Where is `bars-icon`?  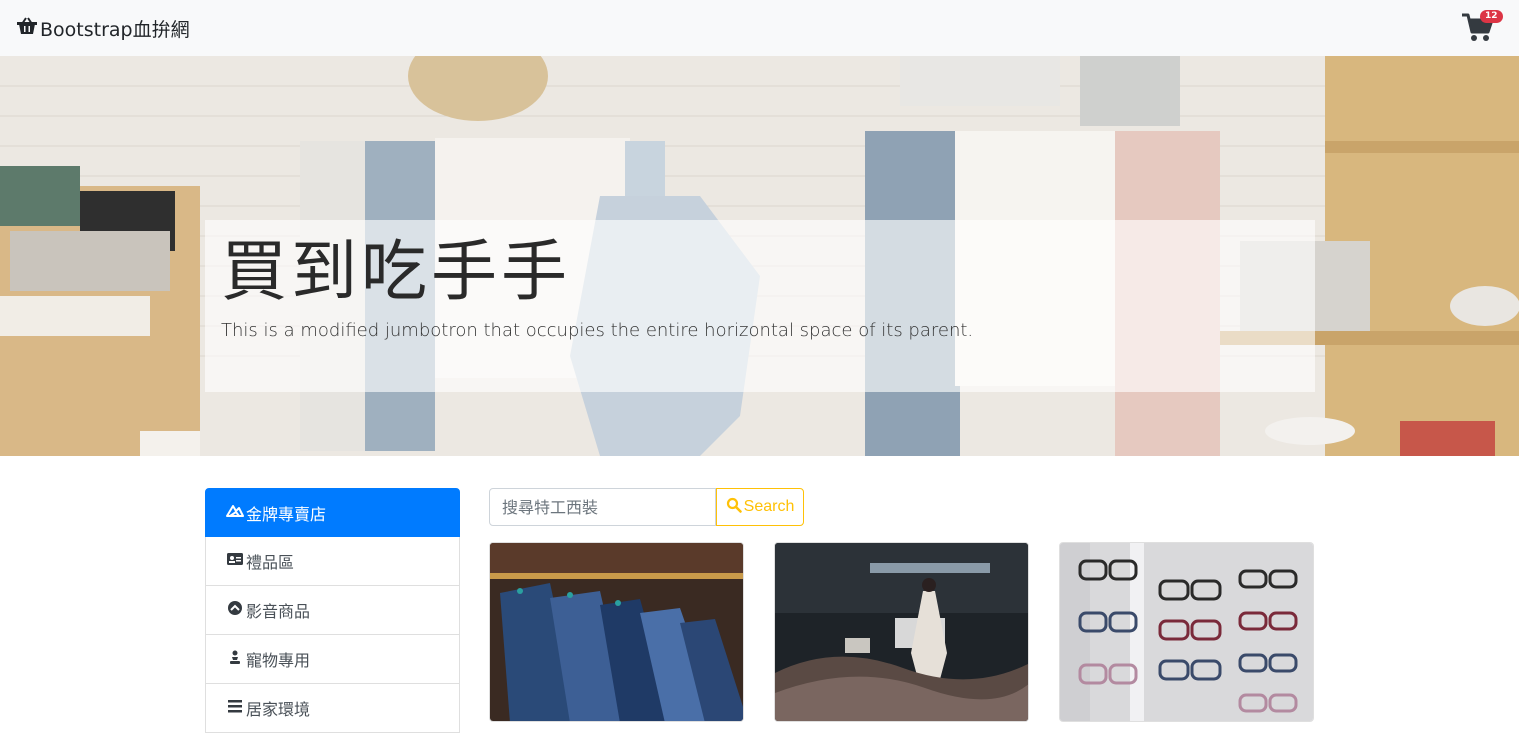 bars-icon is located at coordinates (235, 708).